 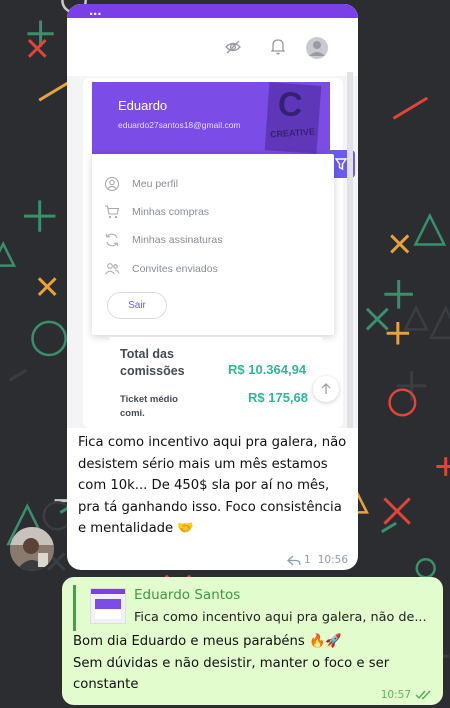 I want to click on total-commissions-value: R$ 10.364,94, so click(x=267, y=369).